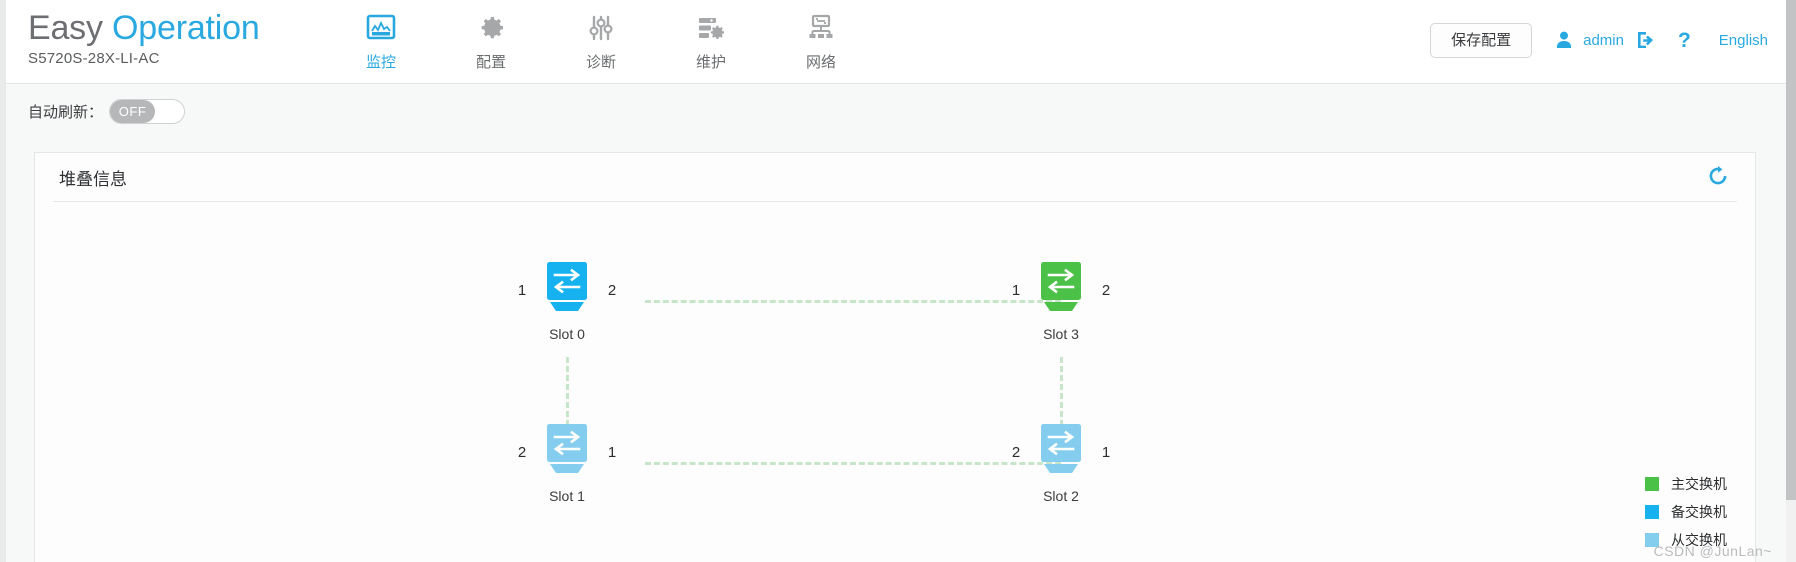 The width and height of the screenshot is (1796, 562). What do you see at coordinates (1791, 250) in the screenshot?
I see `scrollbar-thumb` at bounding box center [1791, 250].